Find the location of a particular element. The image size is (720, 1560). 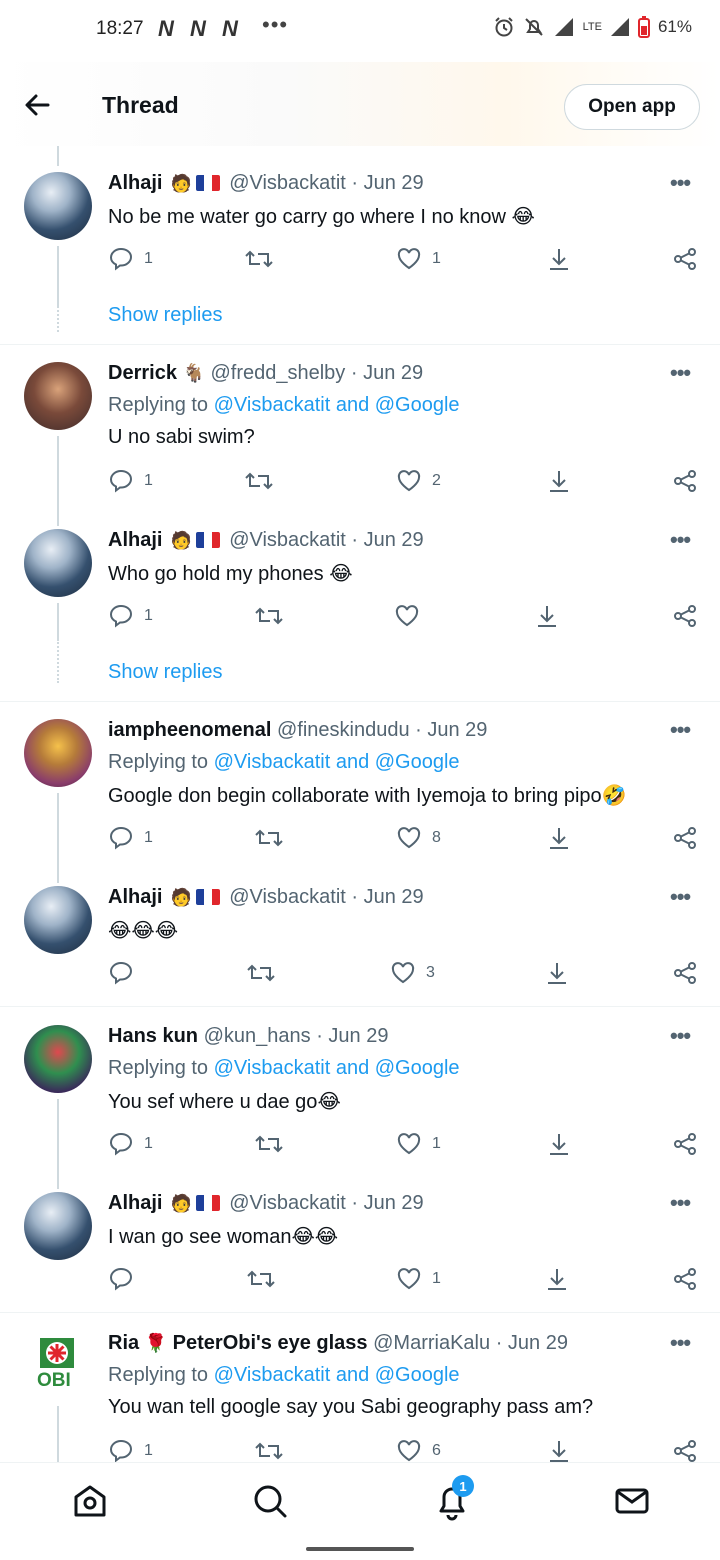

author-name-suffix: PeterObi's eye glass is located at coordinates (270, 1343).